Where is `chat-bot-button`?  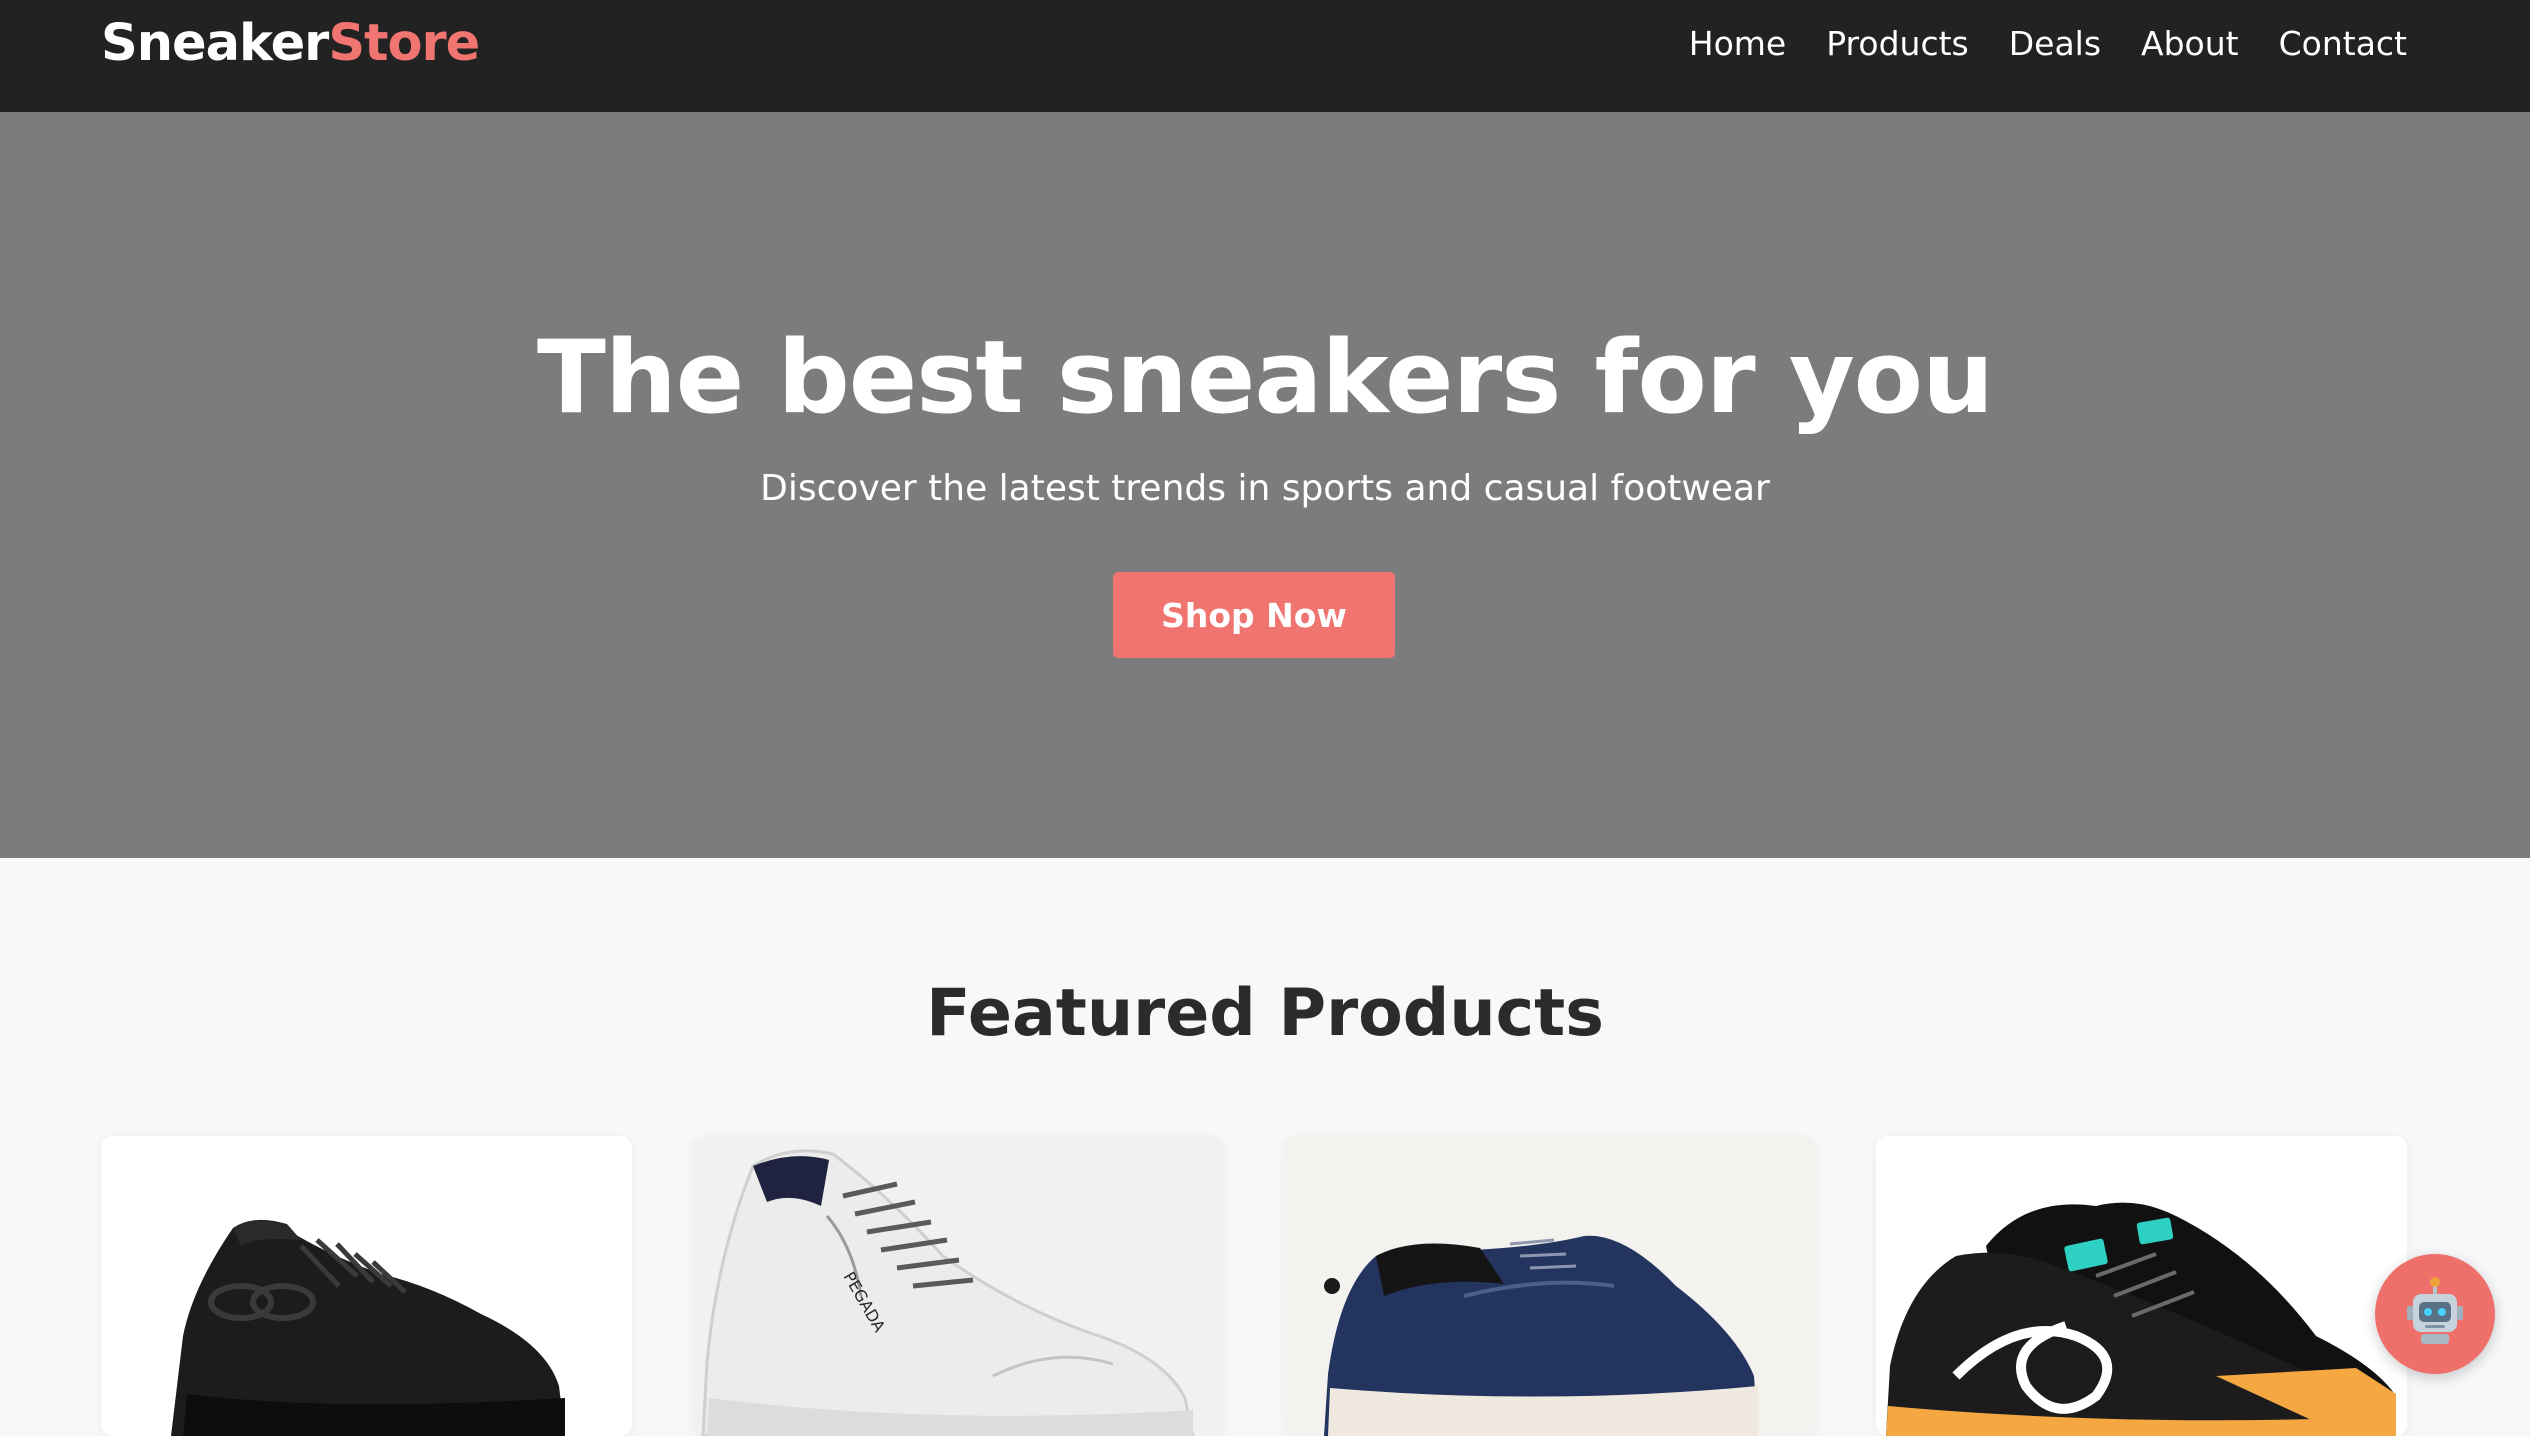 chat-bot-button is located at coordinates (2435, 1314).